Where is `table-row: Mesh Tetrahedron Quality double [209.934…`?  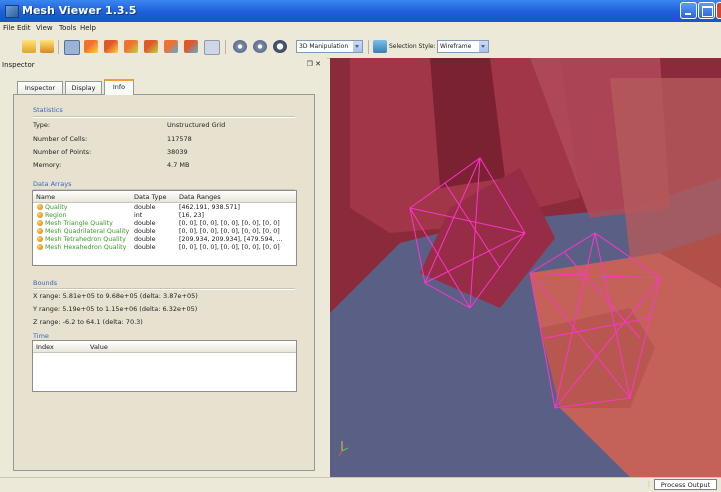
table-row: Mesh Tetrahedron Quality double [209.934… is located at coordinates (164, 239).